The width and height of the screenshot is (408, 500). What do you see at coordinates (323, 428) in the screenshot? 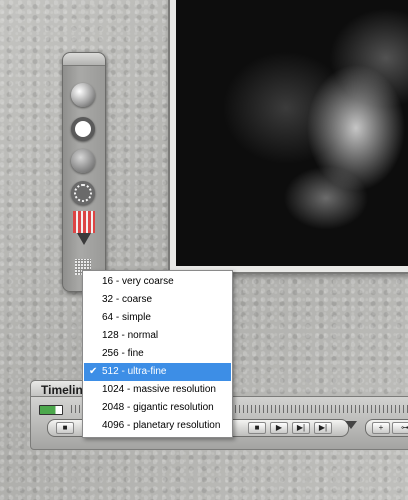
I see `skip-end-button: ▶|` at bounding box center [323, 428].